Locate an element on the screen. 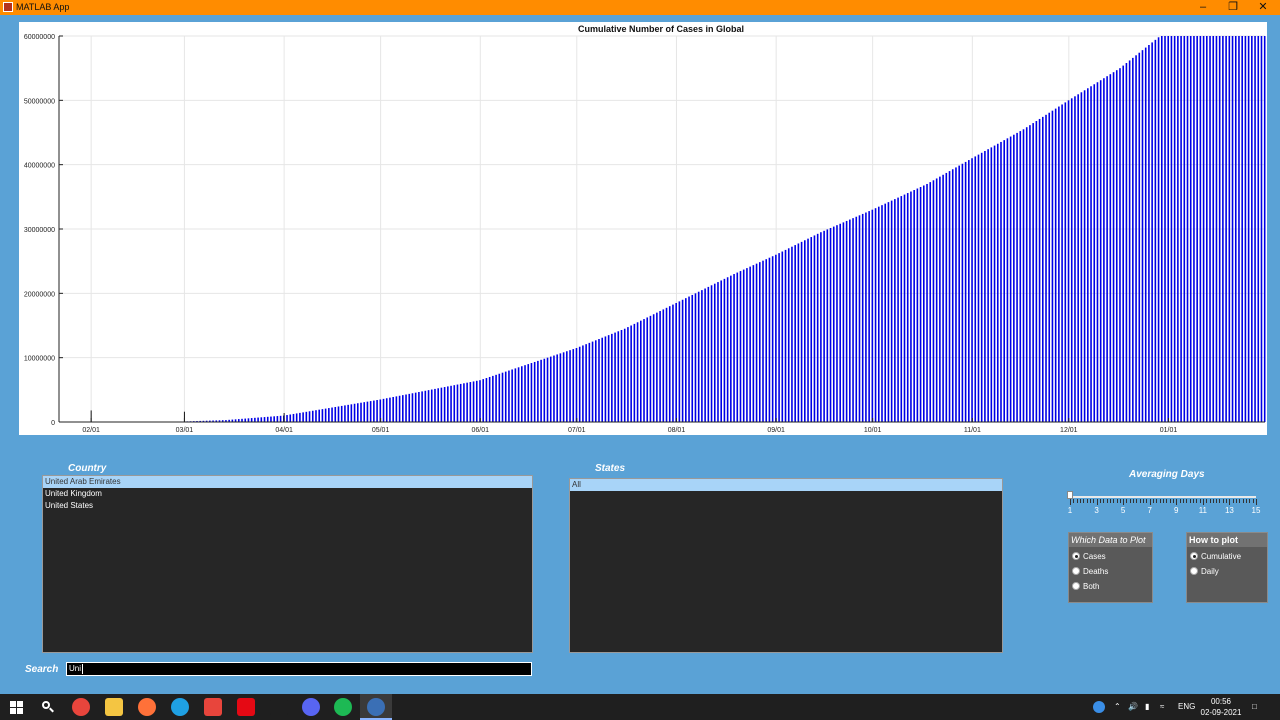  spotify-icon is located at coordinates (343, 707).